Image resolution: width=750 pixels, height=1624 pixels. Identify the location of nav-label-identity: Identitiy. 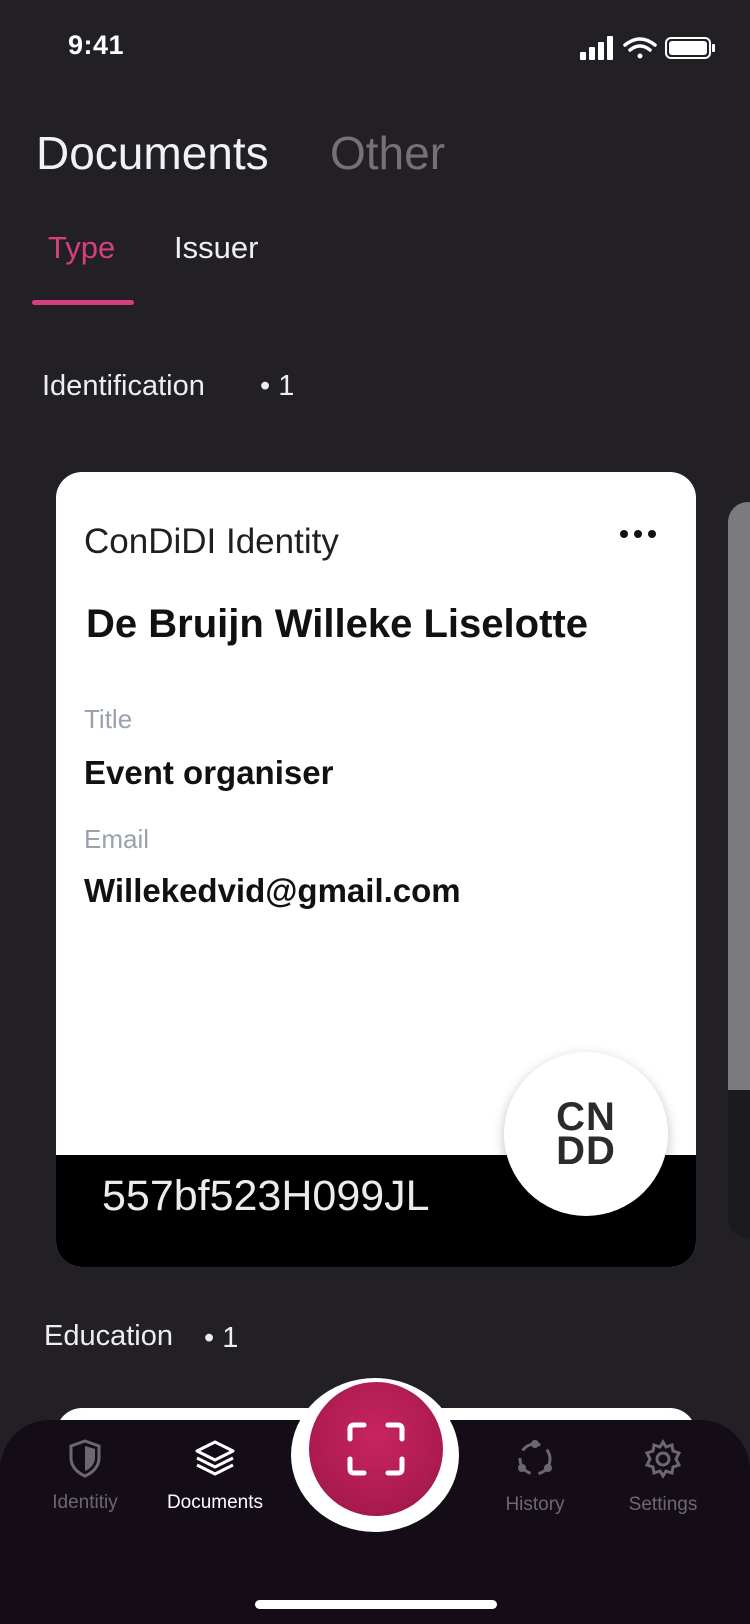
(85, 1502).